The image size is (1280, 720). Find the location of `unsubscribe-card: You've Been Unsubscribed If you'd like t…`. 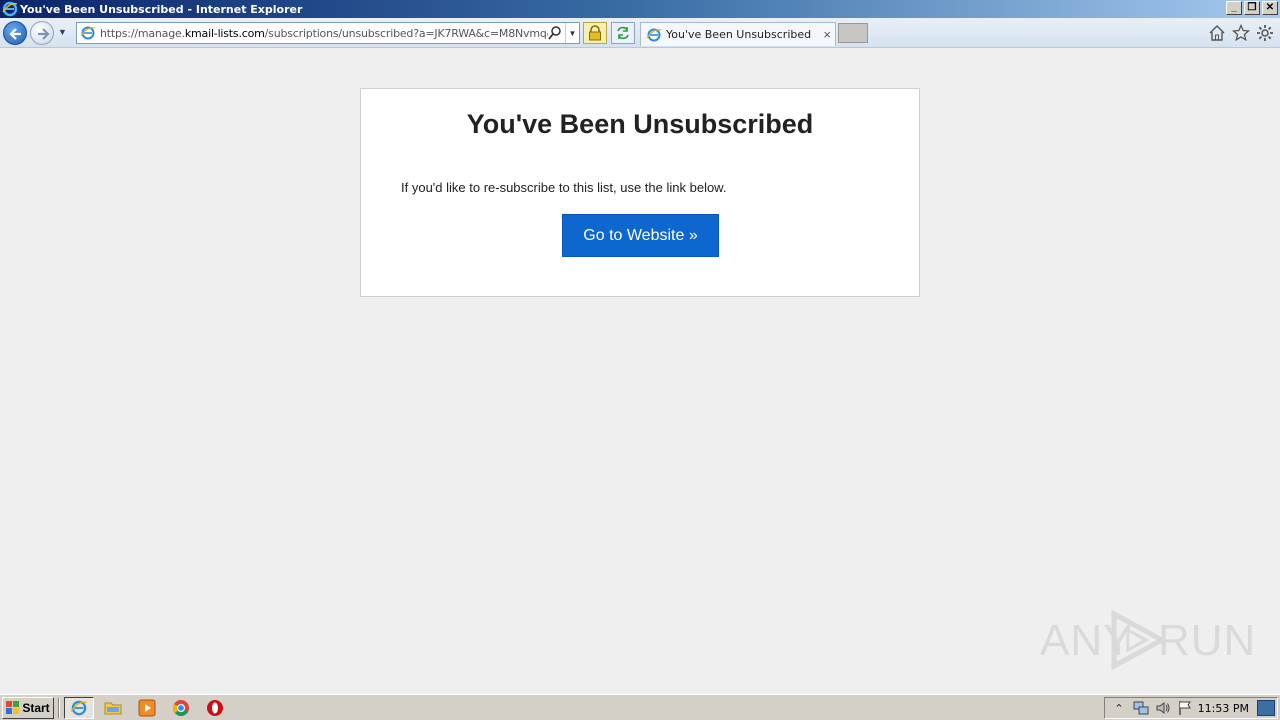

unsubscribe-card: You've Been Unsubscribed If you'd like t… is located at coordinates (640, 192).